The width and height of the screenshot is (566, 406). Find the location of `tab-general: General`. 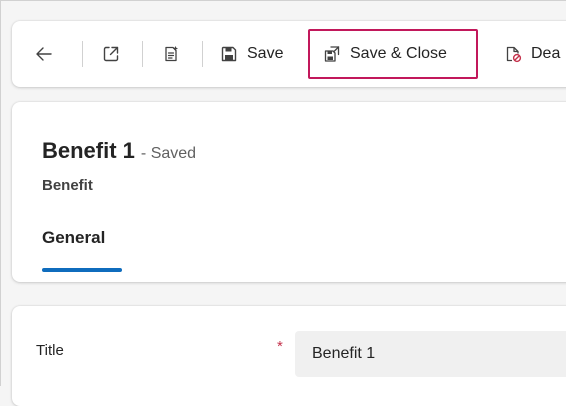

tab-general: General is located at coordinates (73, 238).